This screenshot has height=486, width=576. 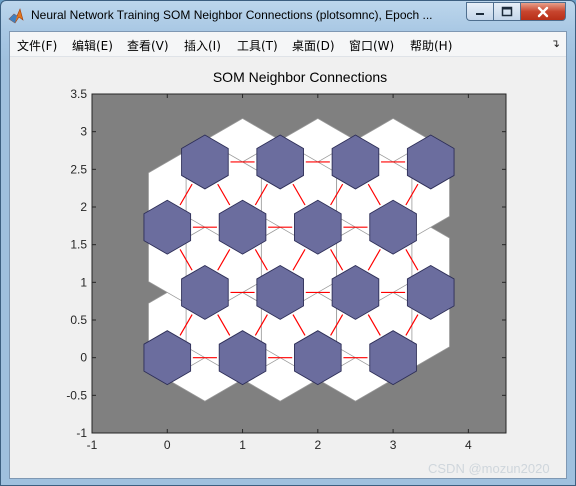 I want to click on menu-tools: 工具(T), so click(x=257, y=45).